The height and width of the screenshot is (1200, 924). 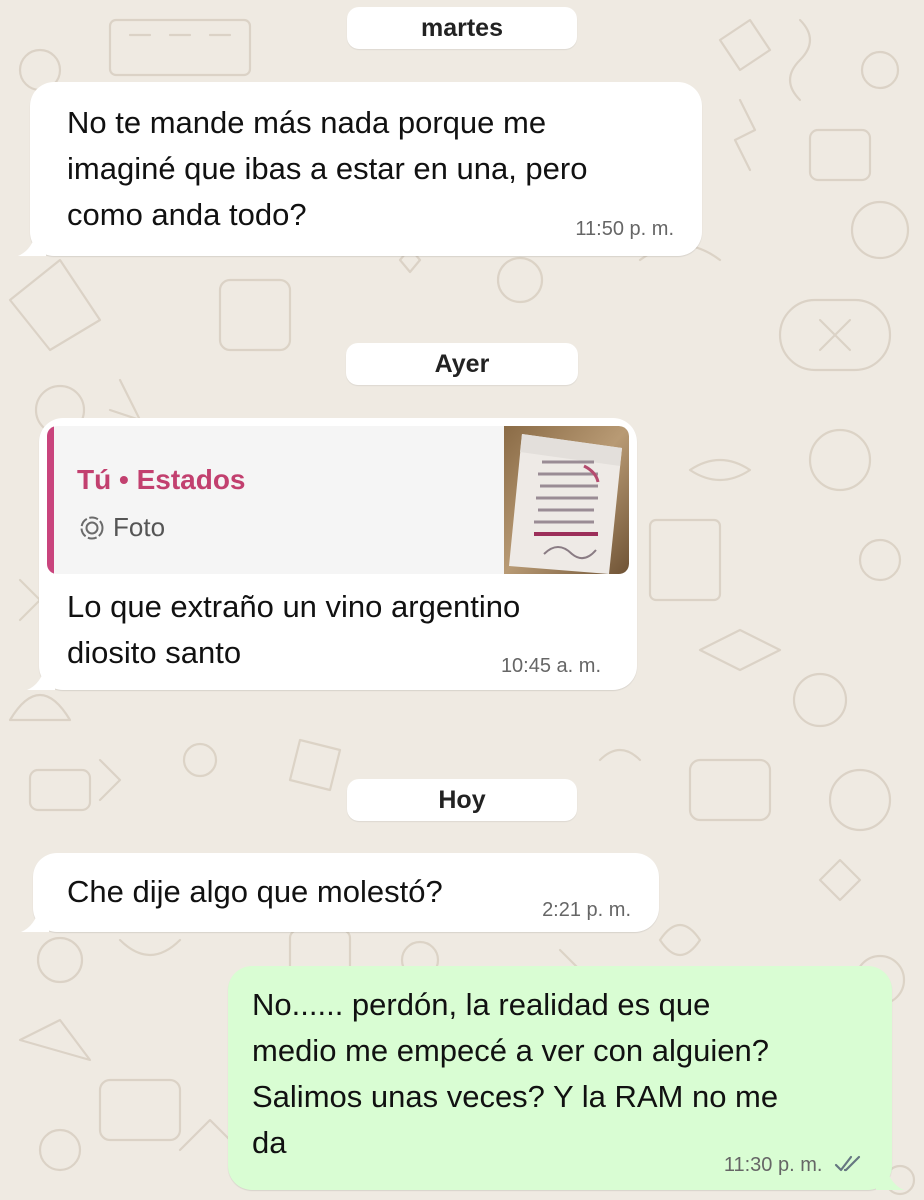 What do you see at coordinates (139, 527) in the screenshot?
I see `quote-type-label: Foto` at bounding box center [139, 527].